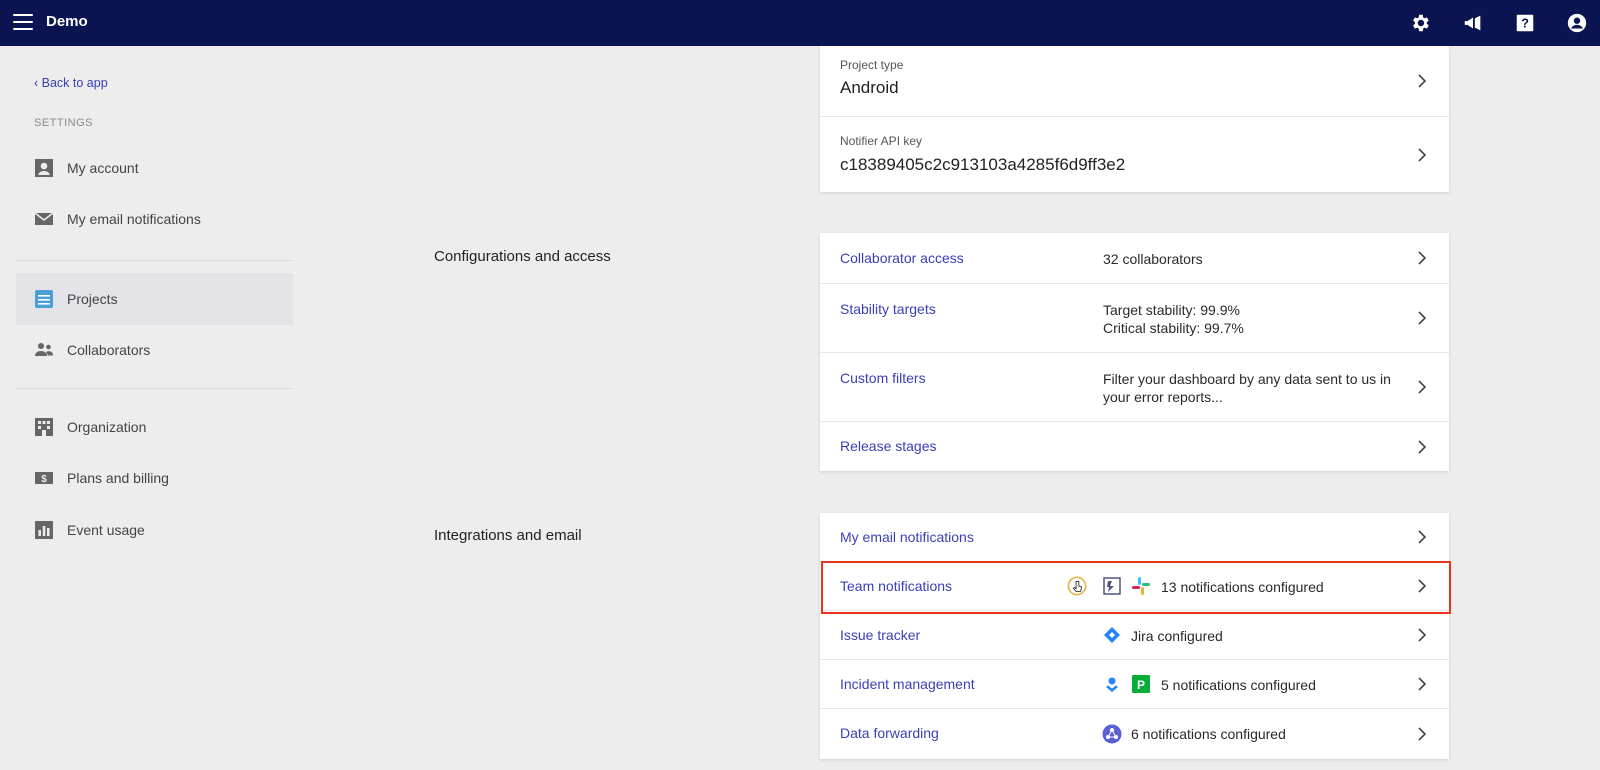 Image resolution: width=1600 pixels, height=770 pixels. Describe the element at coordinates (983, 164) in the screenshot. I see `api-key-value: c18389405c2c913103a4285f6d9ff3e2` at that location.